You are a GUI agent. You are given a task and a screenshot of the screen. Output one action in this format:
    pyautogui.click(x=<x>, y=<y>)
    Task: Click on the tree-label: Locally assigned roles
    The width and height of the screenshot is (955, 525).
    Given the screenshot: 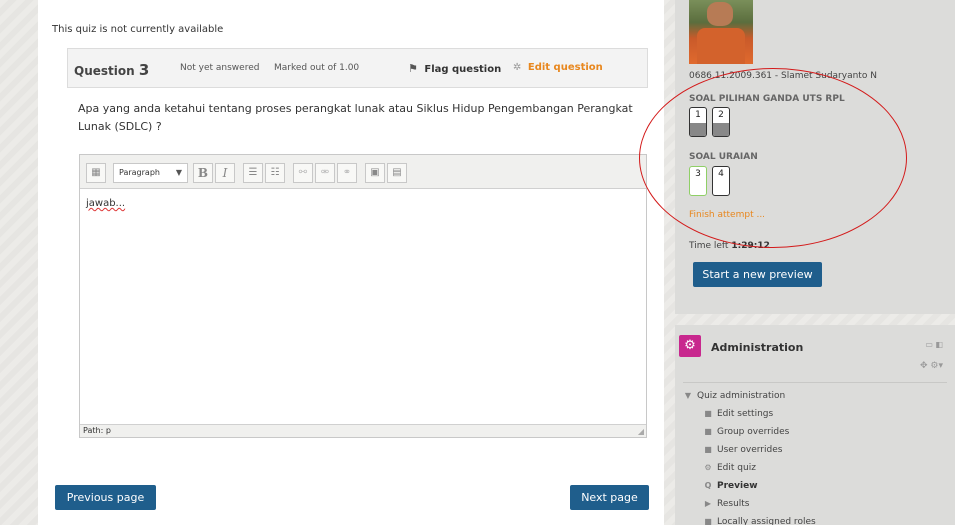 What is the action you would take?
    pyautogui.click(x=766, y=521)
    